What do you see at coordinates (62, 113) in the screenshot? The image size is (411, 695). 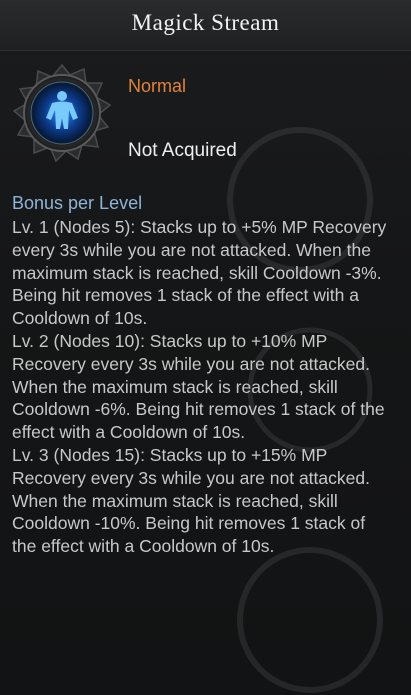 I see `magick-stream-rune-icon` at bounding box center [62, 113].